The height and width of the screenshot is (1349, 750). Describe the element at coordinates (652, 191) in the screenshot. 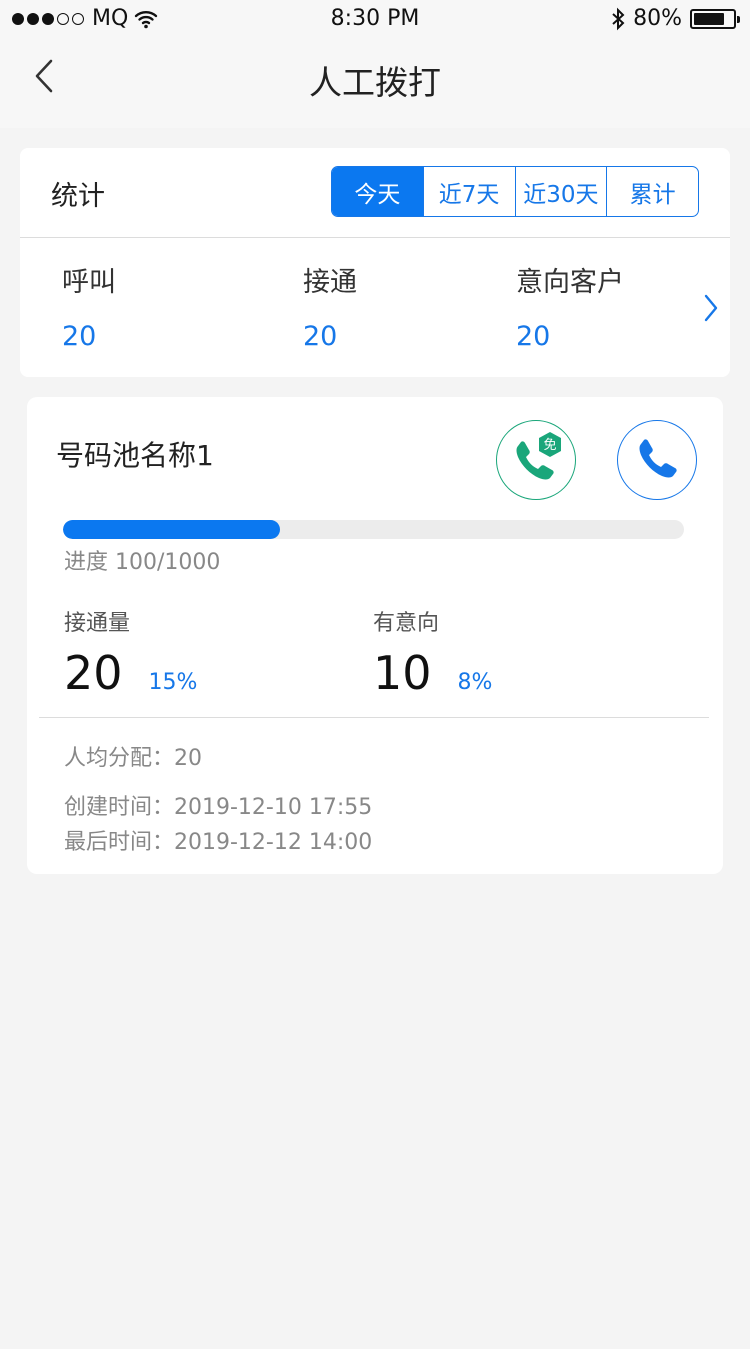

I see `tab-cumulative: 累计` at that location.